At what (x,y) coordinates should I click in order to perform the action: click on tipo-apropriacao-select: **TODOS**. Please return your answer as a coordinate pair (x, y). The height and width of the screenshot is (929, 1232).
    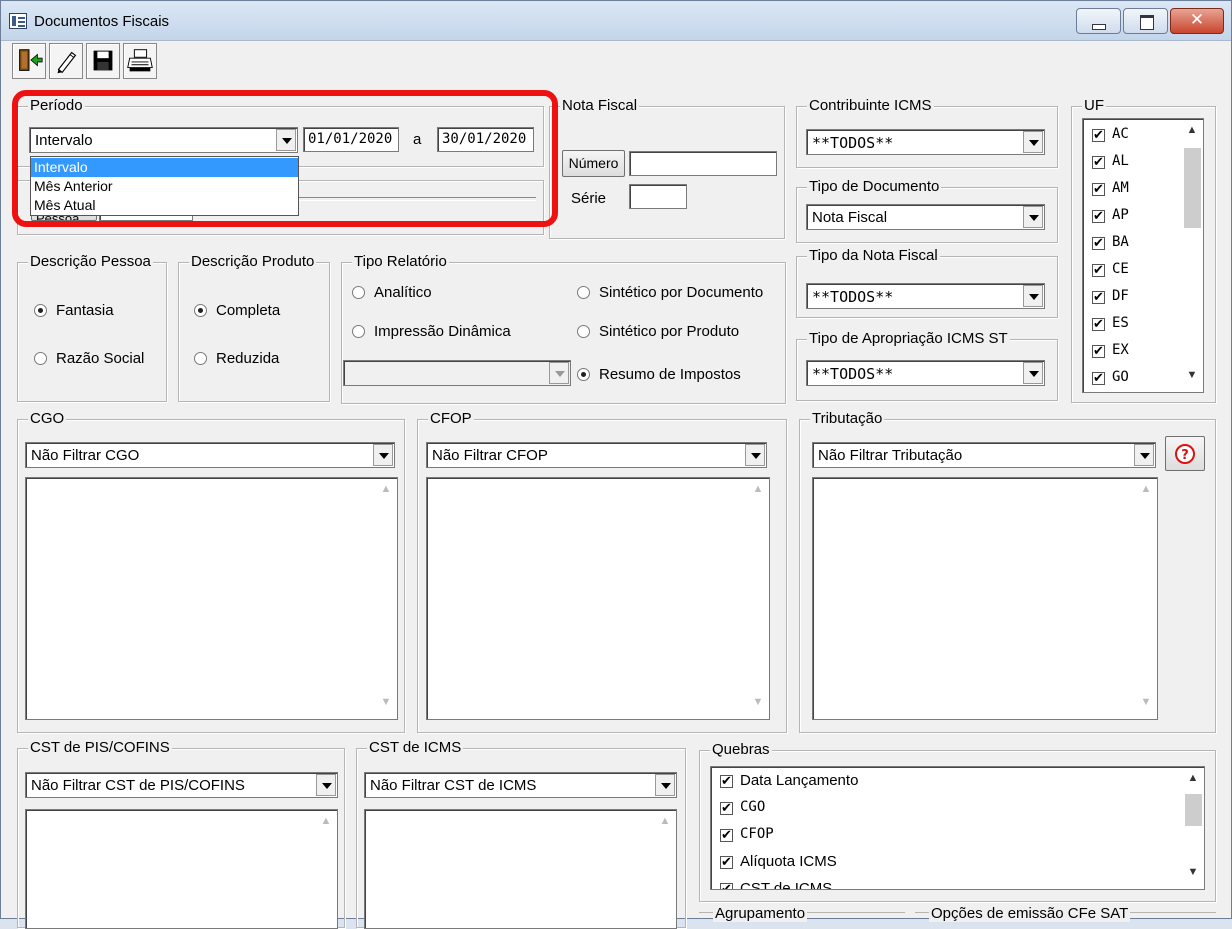
    Looking at the image, I should click on (925, 373).